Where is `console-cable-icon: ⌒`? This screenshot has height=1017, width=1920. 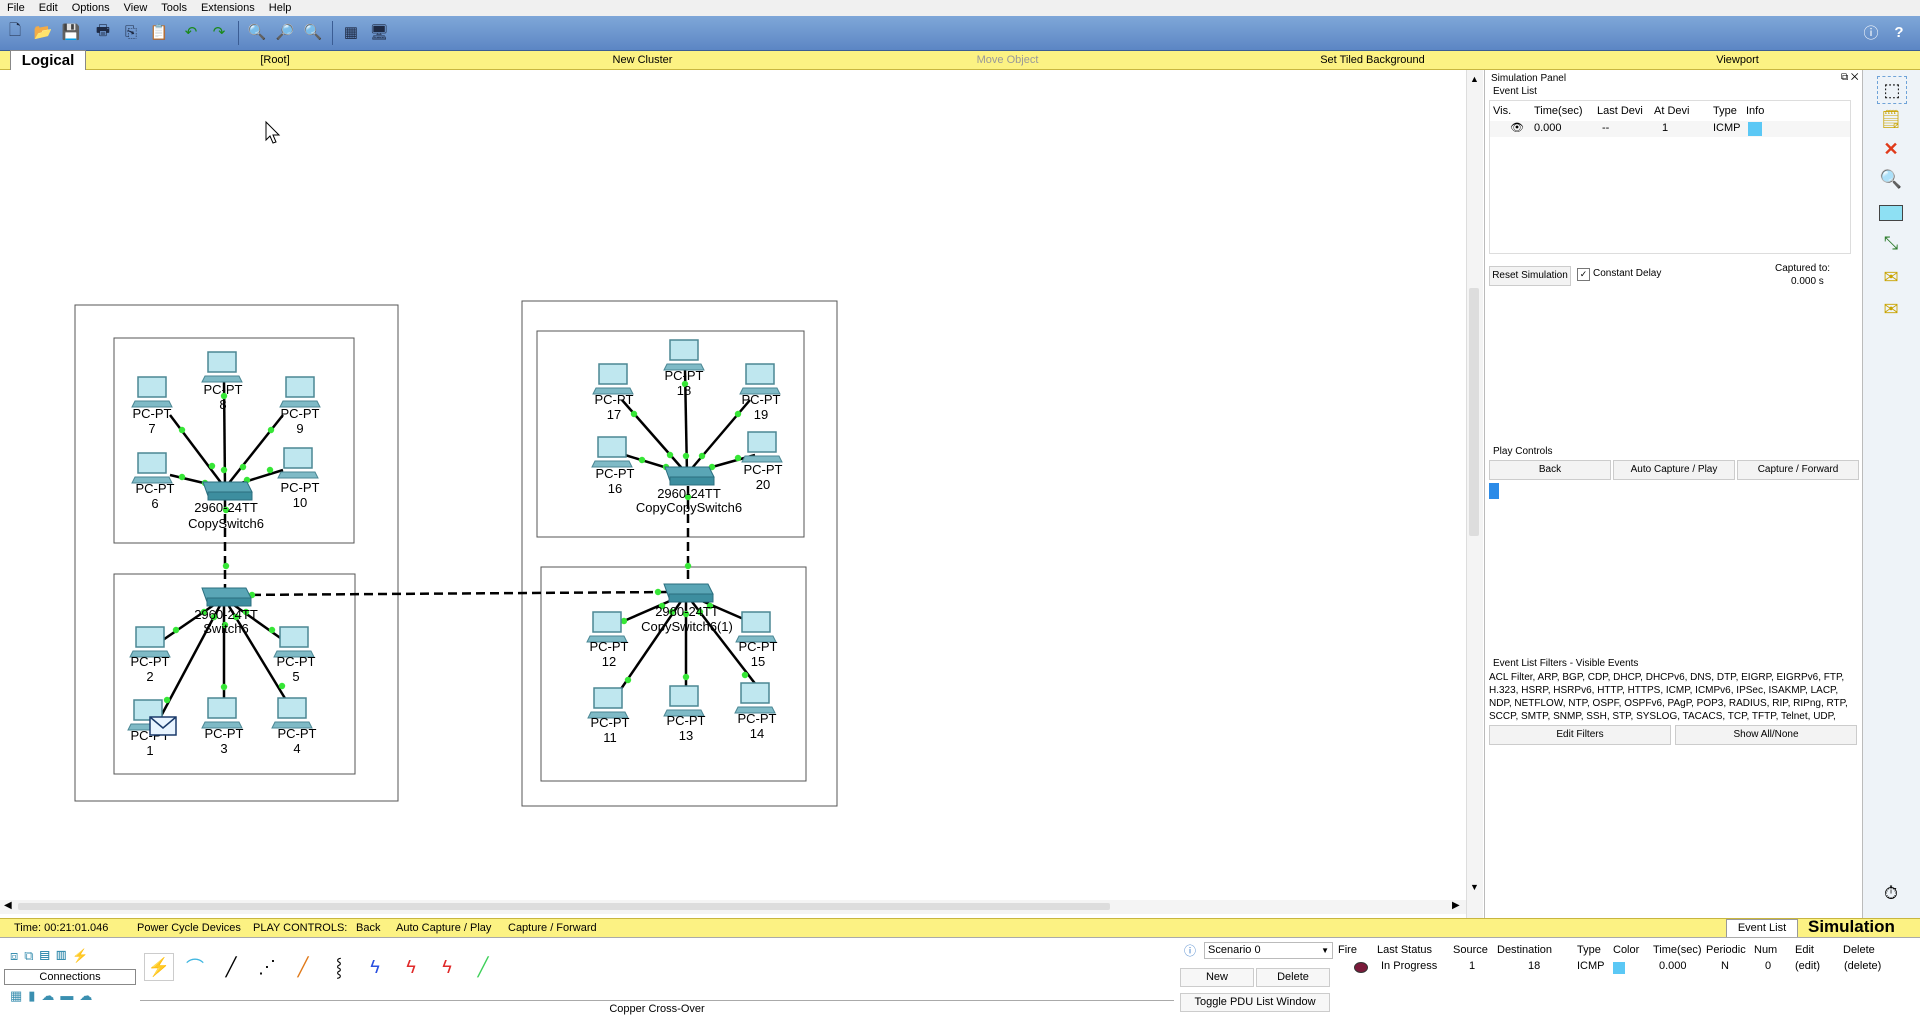
console-cable-icon: ⌒ is located at coordinates (195, 967).